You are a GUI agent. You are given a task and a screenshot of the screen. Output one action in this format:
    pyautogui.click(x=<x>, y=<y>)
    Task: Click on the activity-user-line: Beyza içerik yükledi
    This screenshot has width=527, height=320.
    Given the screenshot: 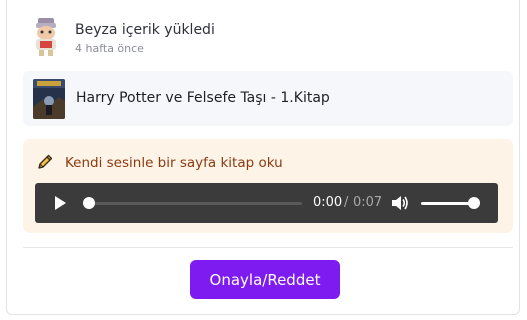 What is the action you would take?
    pyautogui.click(x=145, y=30)
    